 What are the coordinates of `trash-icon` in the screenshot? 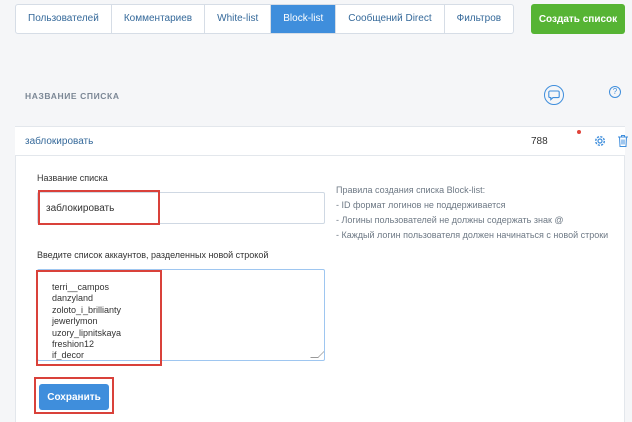 It's located at (623, 141).